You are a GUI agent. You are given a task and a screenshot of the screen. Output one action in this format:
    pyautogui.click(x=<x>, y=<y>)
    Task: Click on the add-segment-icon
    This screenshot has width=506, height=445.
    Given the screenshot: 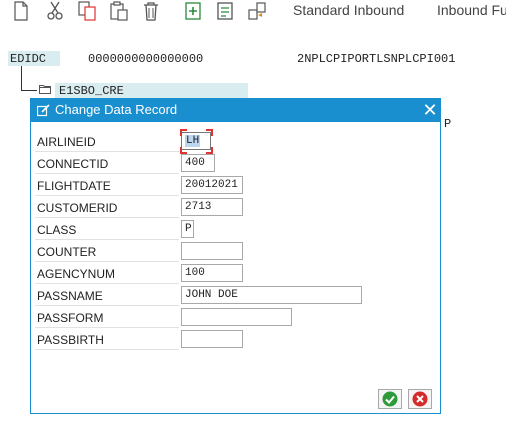 What is the action you would take?
    pyautogui.click(x=193, y=11)
    